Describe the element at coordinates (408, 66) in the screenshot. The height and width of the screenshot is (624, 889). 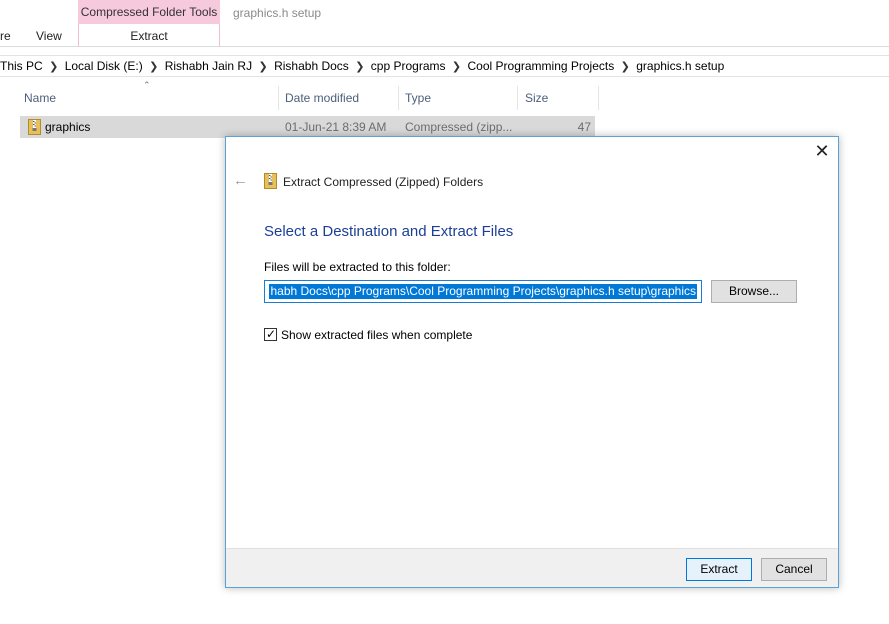
I see `breadcrumb-cpp-programs: cpp Programs` at that location.